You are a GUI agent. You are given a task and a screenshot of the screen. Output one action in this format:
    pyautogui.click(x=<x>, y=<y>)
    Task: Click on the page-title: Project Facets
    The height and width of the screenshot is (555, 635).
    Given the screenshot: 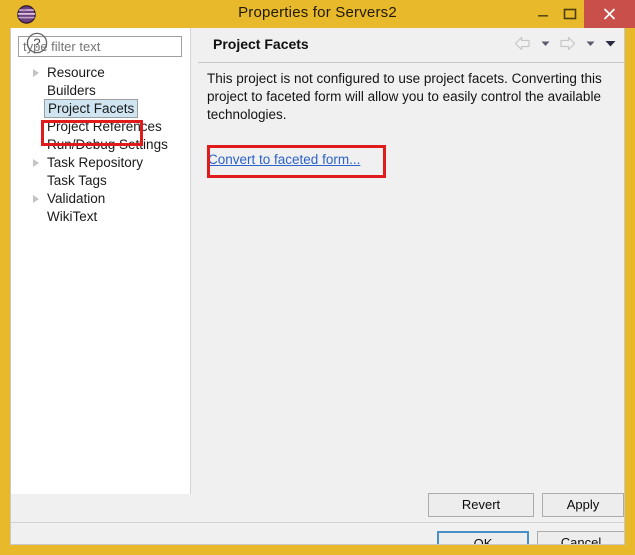 What is the action you would take?
    pyautogui.click(x=261, y=44)
    